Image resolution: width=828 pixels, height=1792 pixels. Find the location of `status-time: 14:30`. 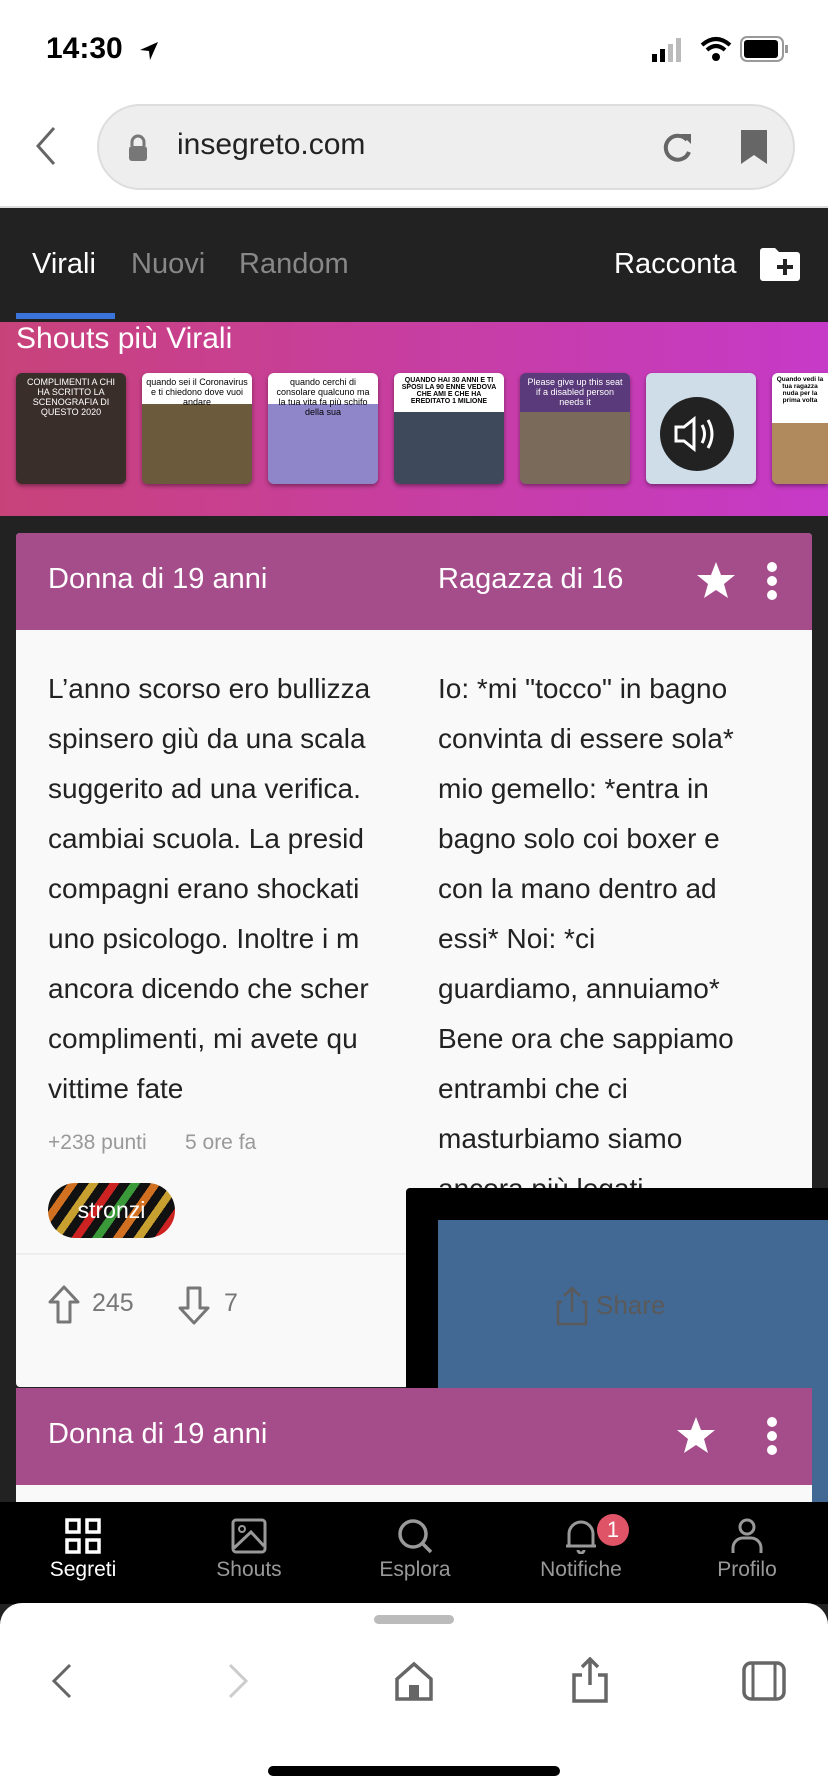

status-time: 14:30 is located at coordinates (84, 48).